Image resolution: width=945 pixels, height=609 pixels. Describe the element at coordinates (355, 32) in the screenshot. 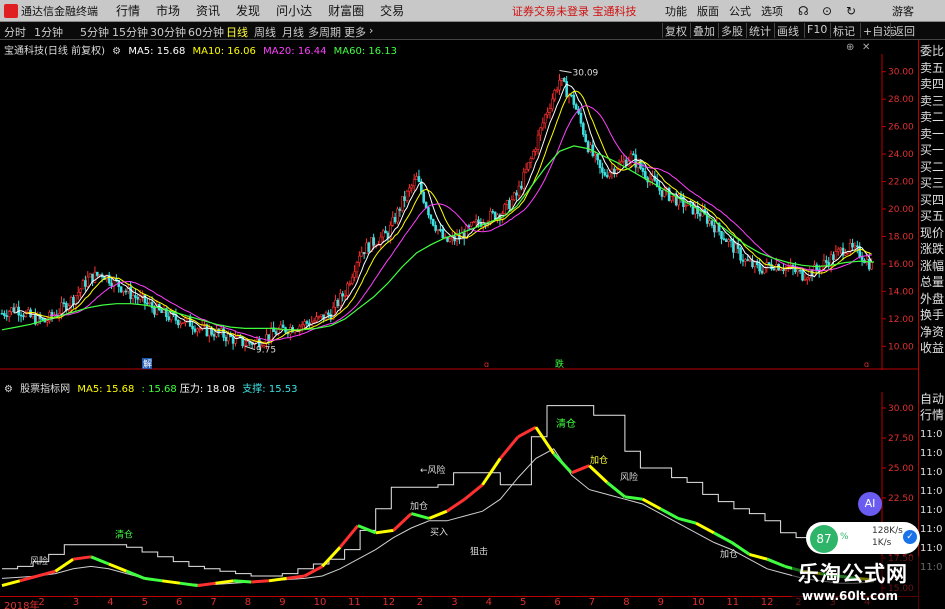

I see `period-tab-more: 更多` at that location.